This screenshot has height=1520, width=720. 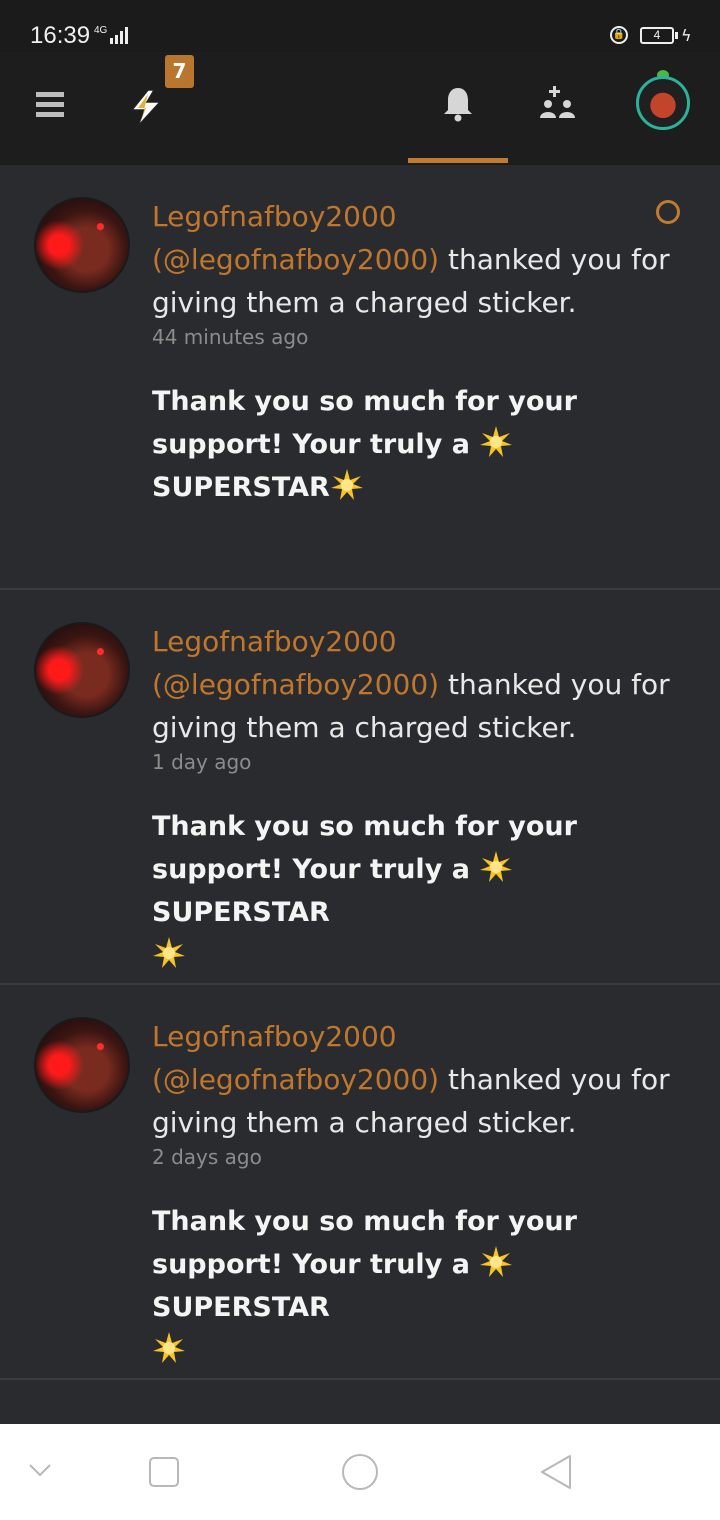 I want to click on network-type: 4G, so click(x=101, y=30).